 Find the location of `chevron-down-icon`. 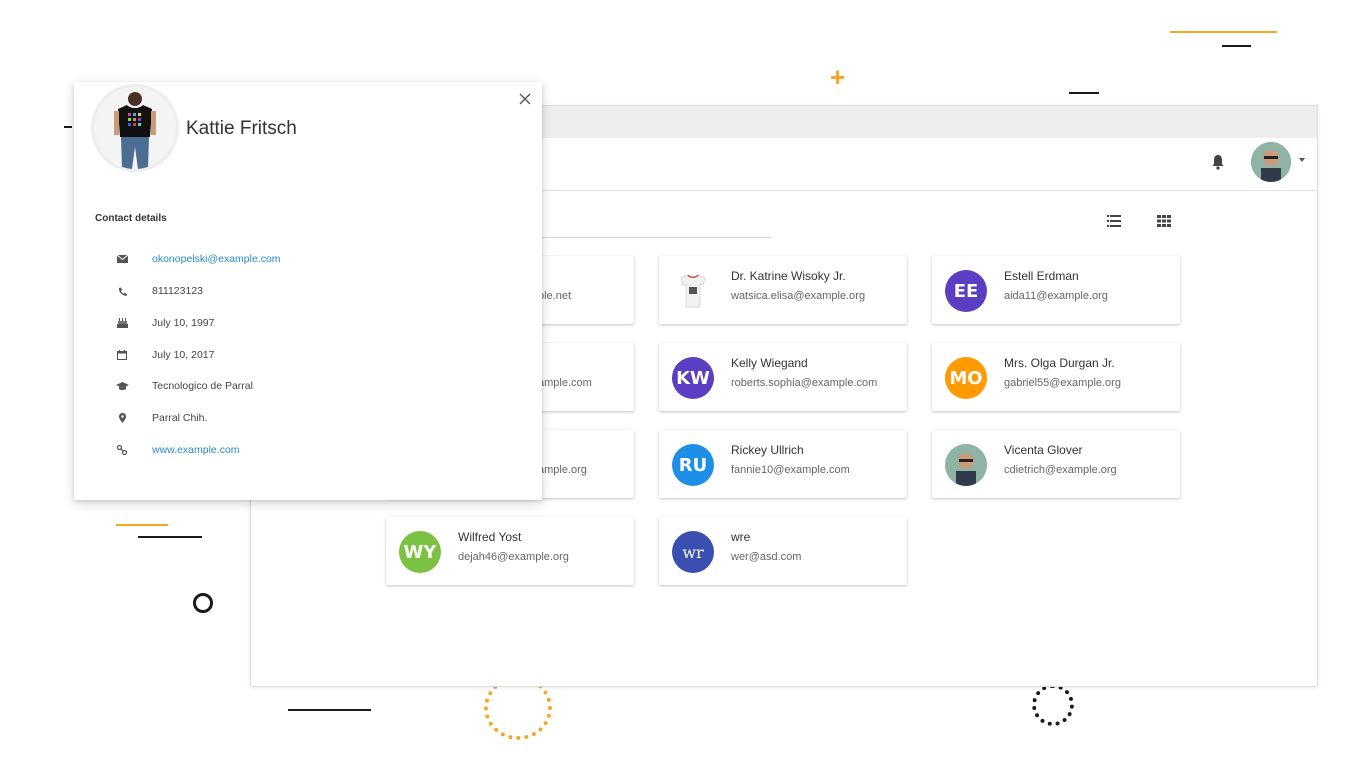

chevron-down-icon is located at coordinates (1302, 160).